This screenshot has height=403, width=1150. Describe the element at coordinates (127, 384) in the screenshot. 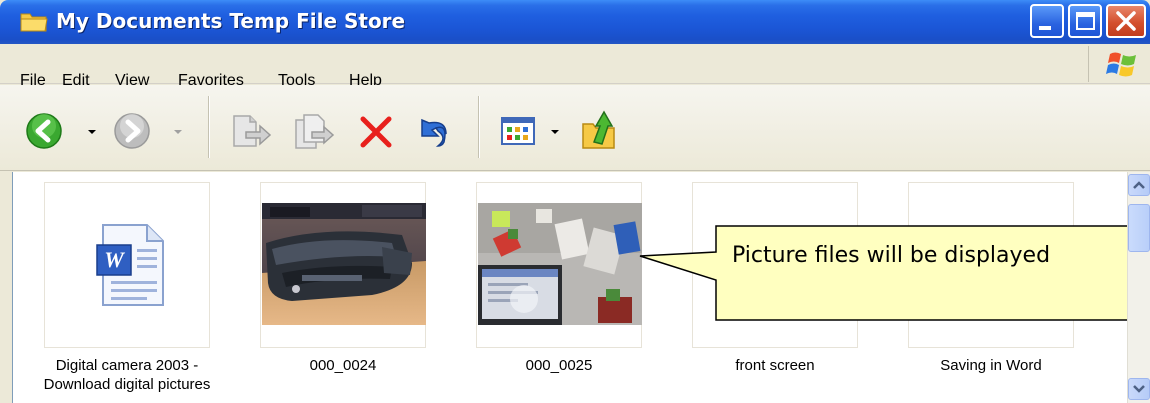

I see `file-name-line-2: Download digital pictures` at that location.